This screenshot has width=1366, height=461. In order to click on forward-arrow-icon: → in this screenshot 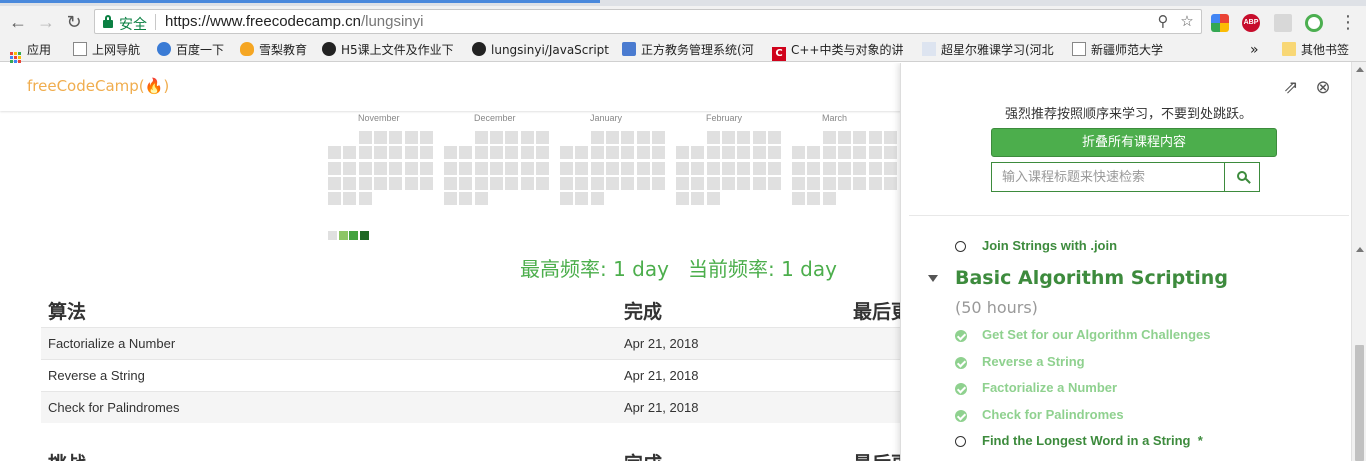, I will do `click(46, 22)`.